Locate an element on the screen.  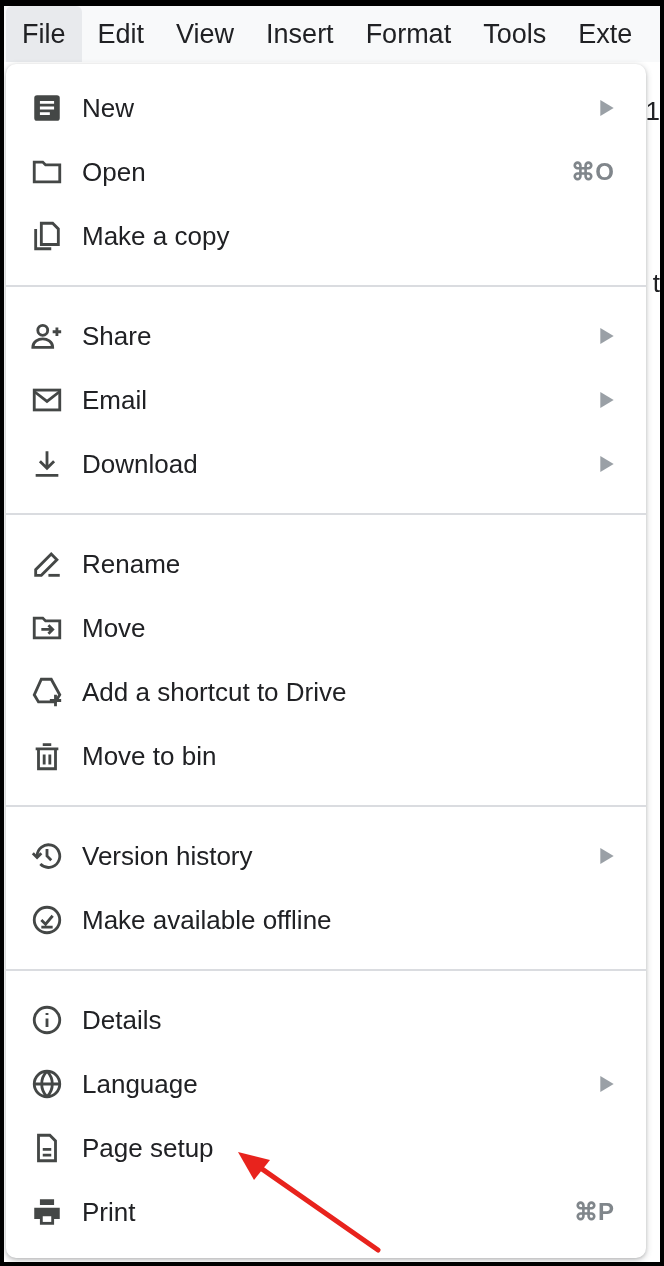
menu-item: Email is located at coordinates (326, 400).